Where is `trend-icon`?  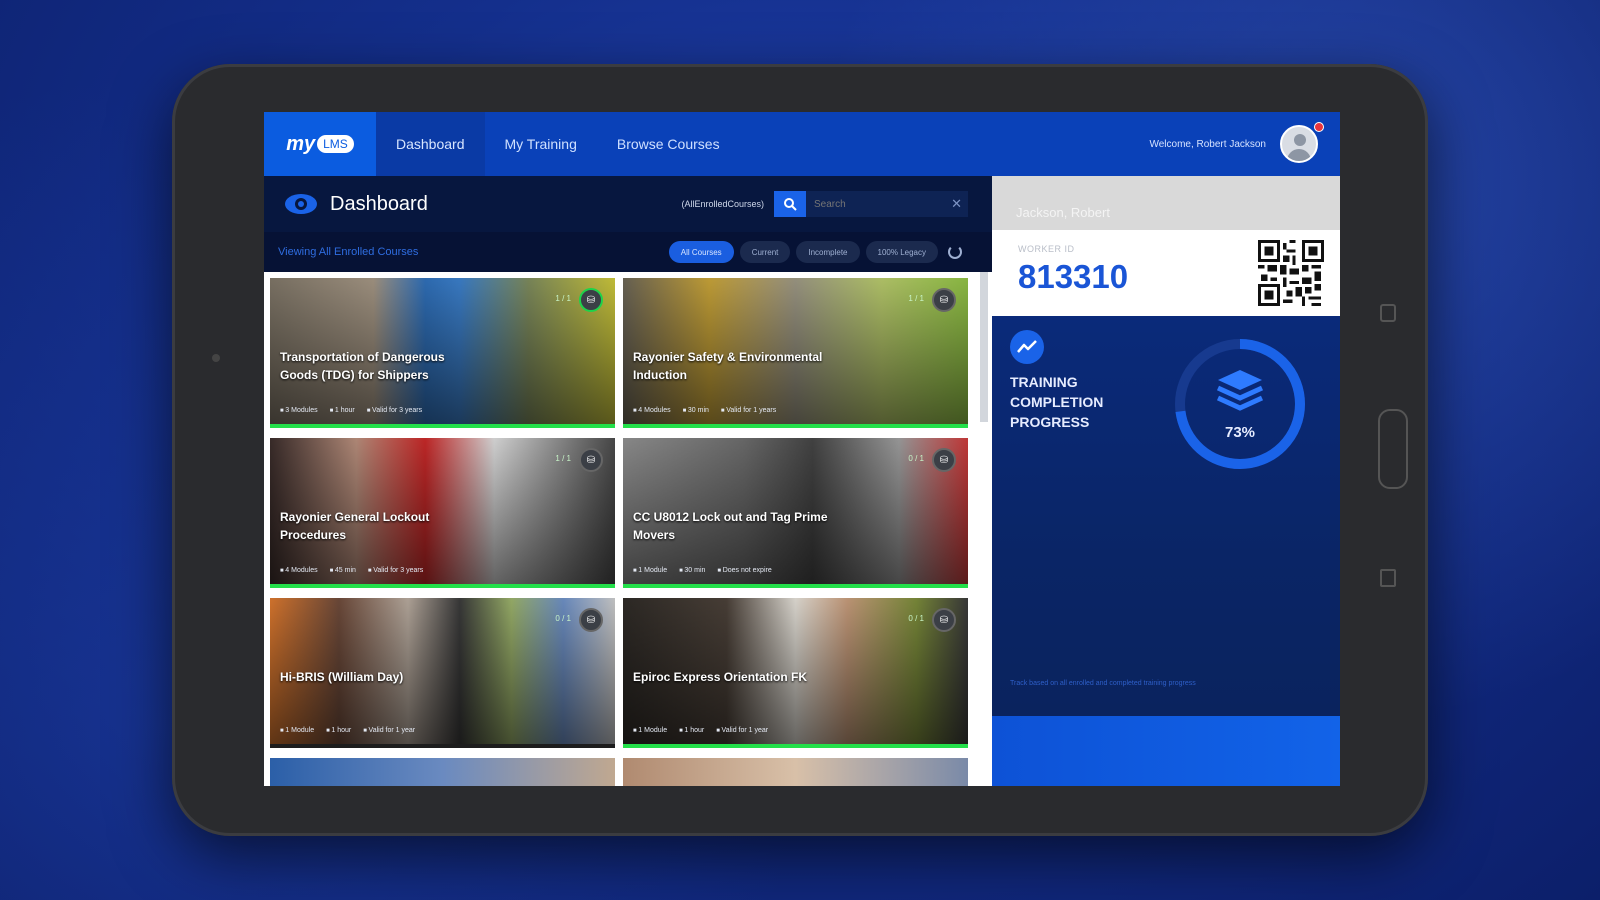
trend-icon is located at coordinates (1027, 347).